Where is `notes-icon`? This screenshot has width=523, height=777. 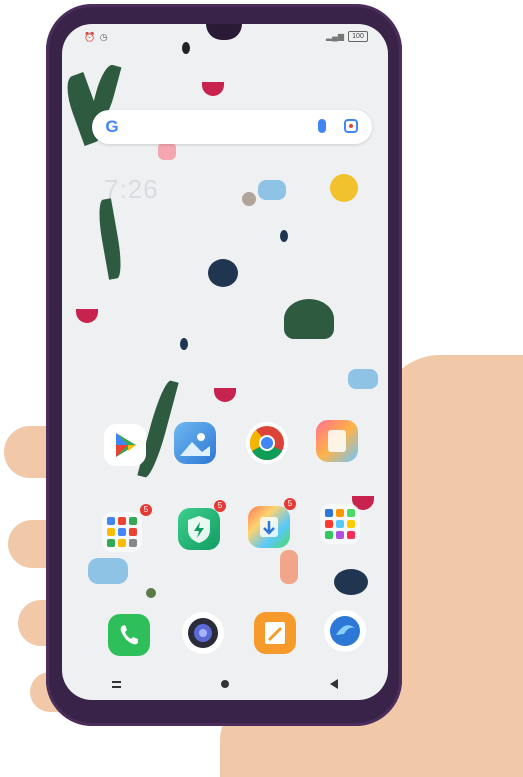
notes-icon is located at coordinates (275, 633).